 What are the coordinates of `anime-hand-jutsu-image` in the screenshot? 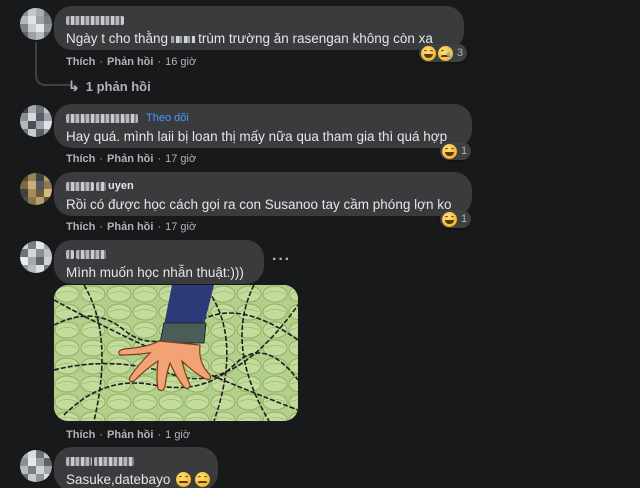 It's located at (176, 353).